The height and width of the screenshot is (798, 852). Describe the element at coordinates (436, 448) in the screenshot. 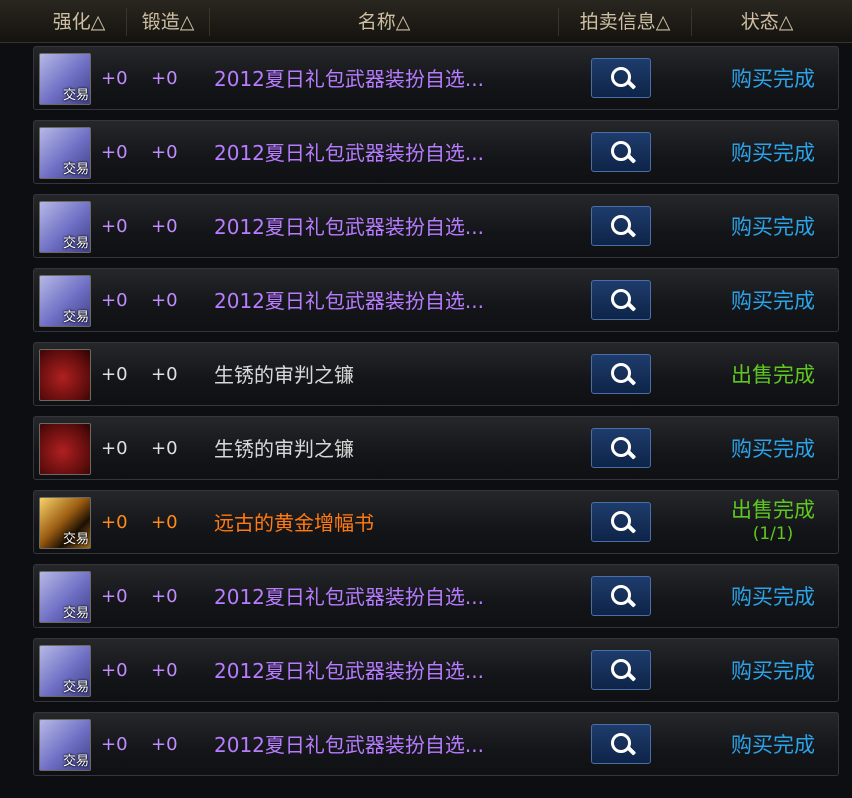

I see `table-row: +0 +0 生锈的审判之镰 购买完成` at that location.